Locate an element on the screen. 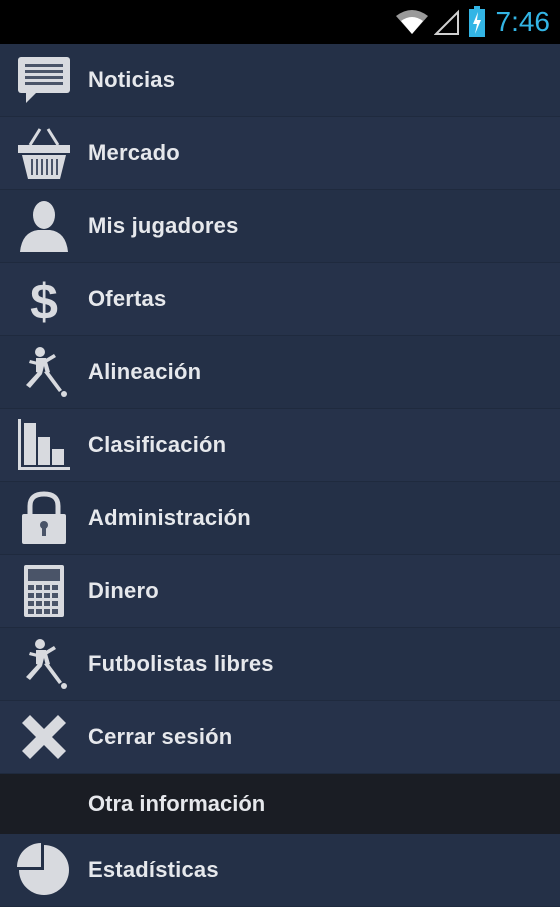 The height and width of the screenshot is (907, 560). menu-item-administracion: Administración is located at coordinates (280, 518).